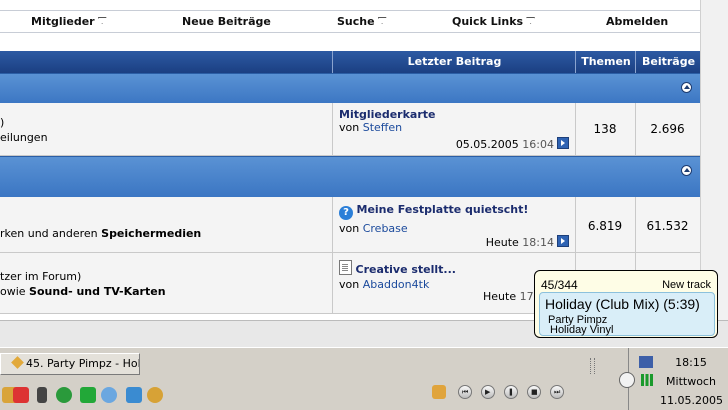 Image resolution: width=728 pixels, height=410 pixels. I want to click on header-last-post: Letzter Beitrag, so click(454, 62).